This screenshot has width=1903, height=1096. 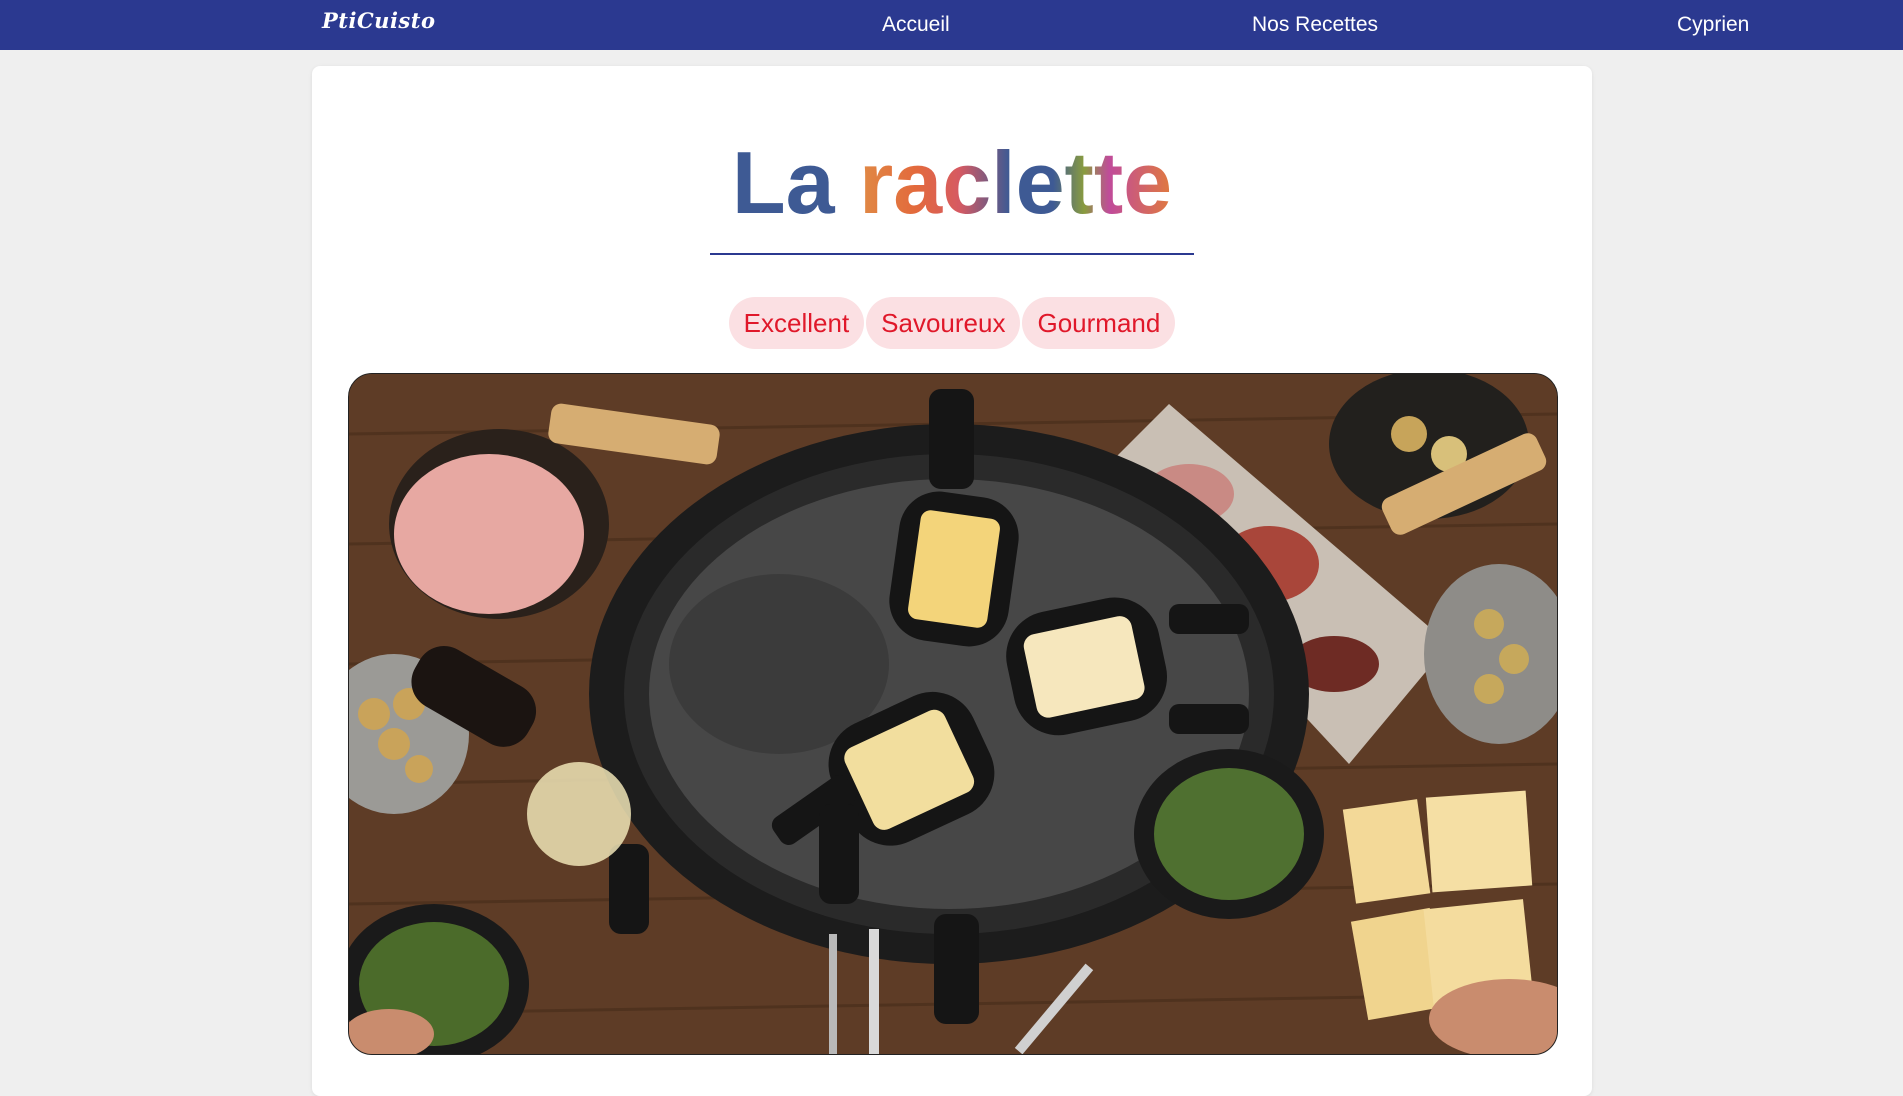 I want to click on tag-gourmand: Gourmand, so click(x=1099, y=323).